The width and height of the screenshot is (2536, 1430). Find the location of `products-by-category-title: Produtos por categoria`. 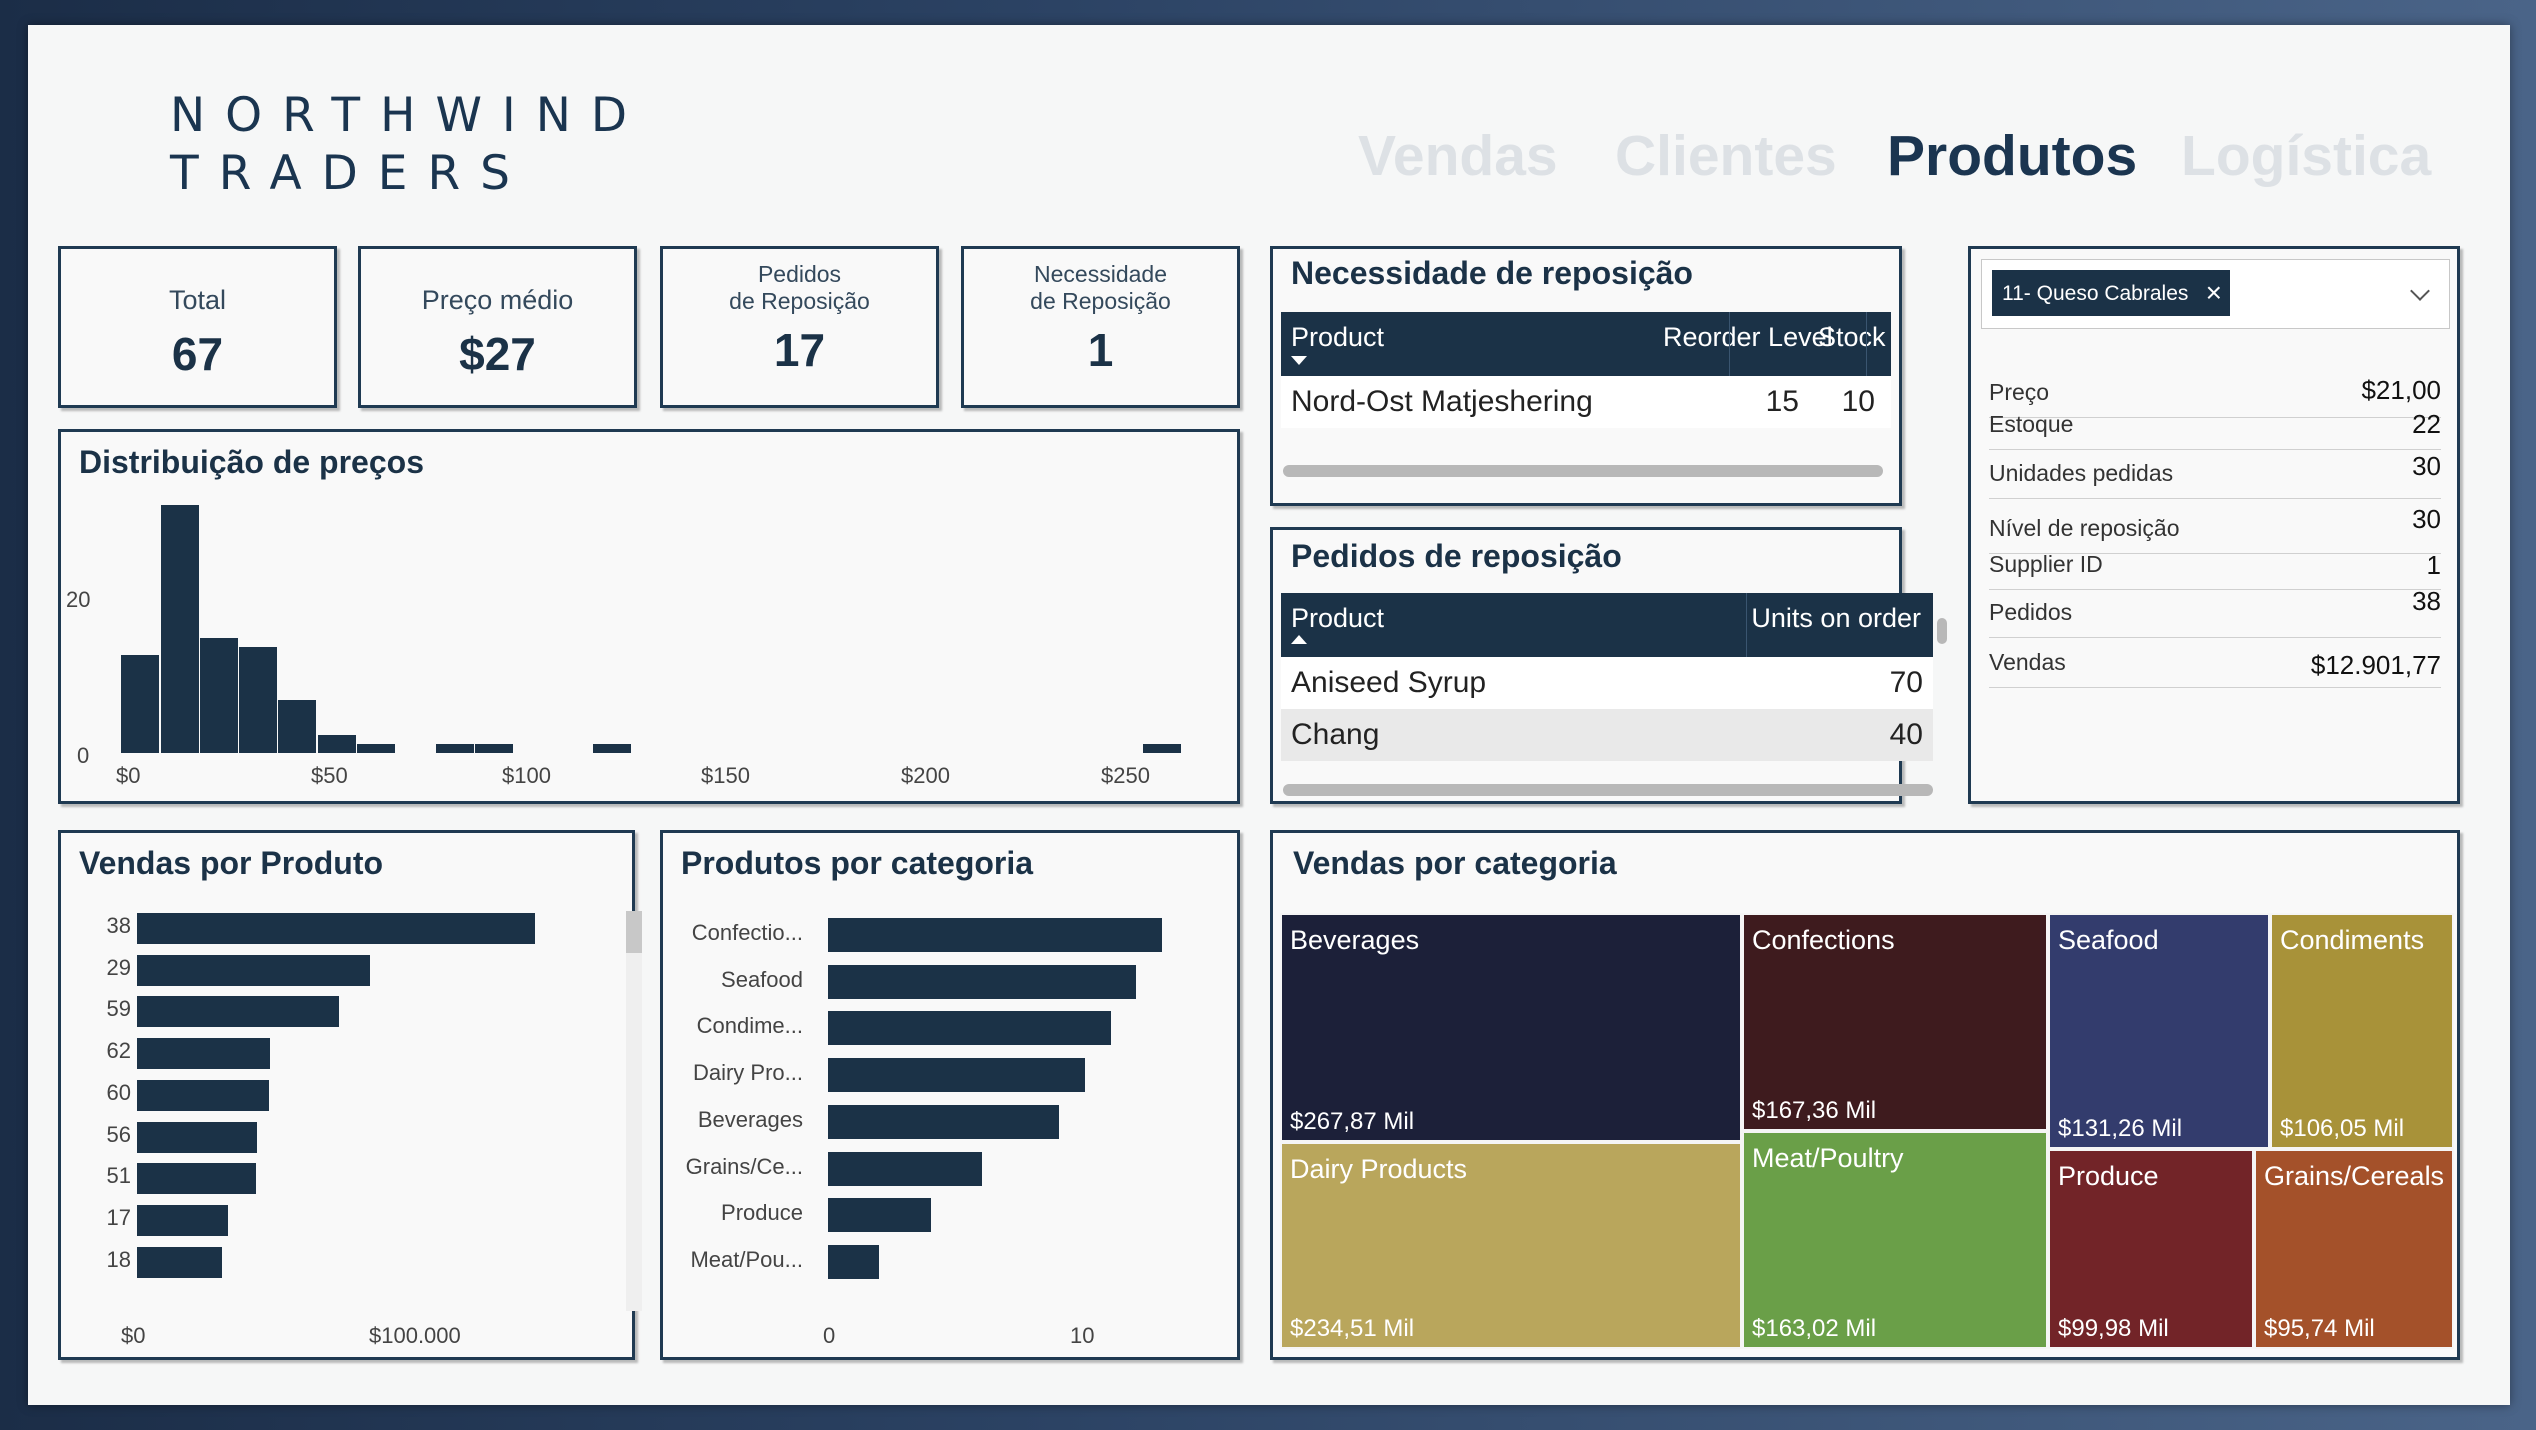

products-by-category-title: Produtos por categoria is located at coordinates (857, 863).